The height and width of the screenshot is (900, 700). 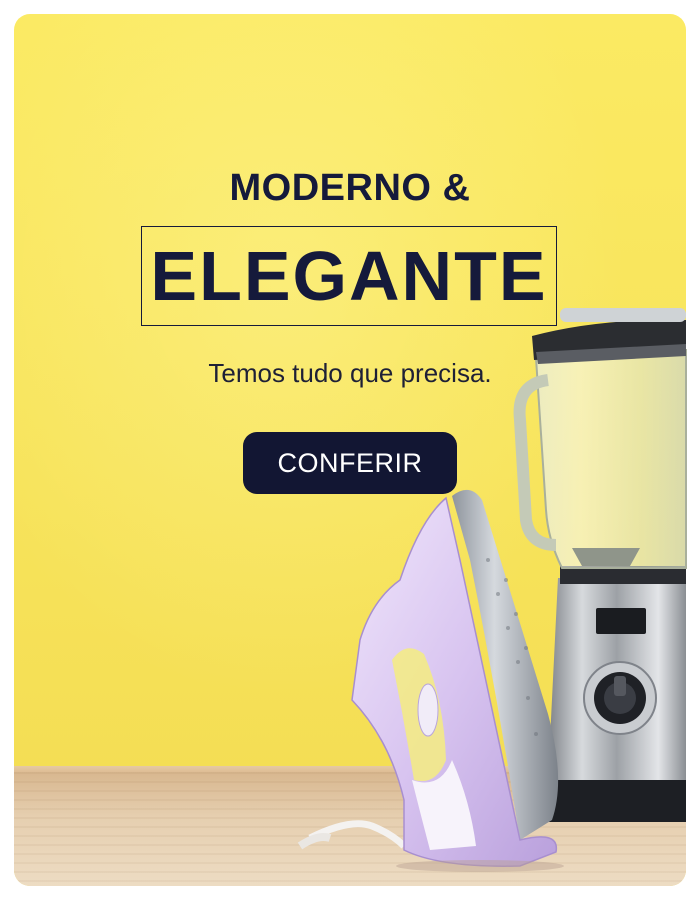 I want to click on title-frame: ELEGANTE, so click(x=349, y=276).